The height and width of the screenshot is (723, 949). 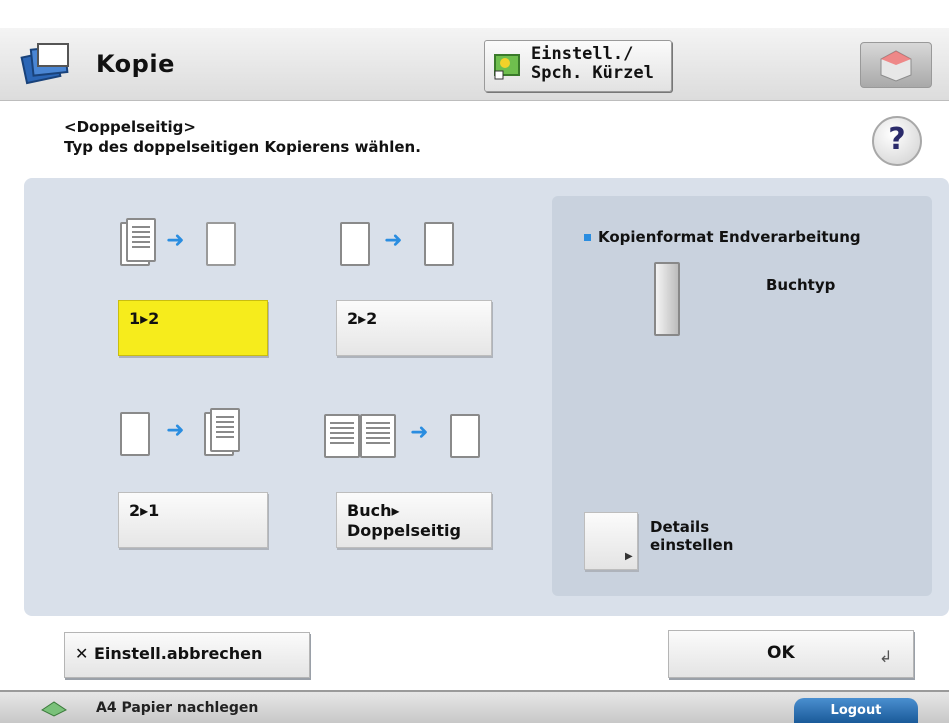 I want to click on bullet-icon, so click(x=587, y=237).